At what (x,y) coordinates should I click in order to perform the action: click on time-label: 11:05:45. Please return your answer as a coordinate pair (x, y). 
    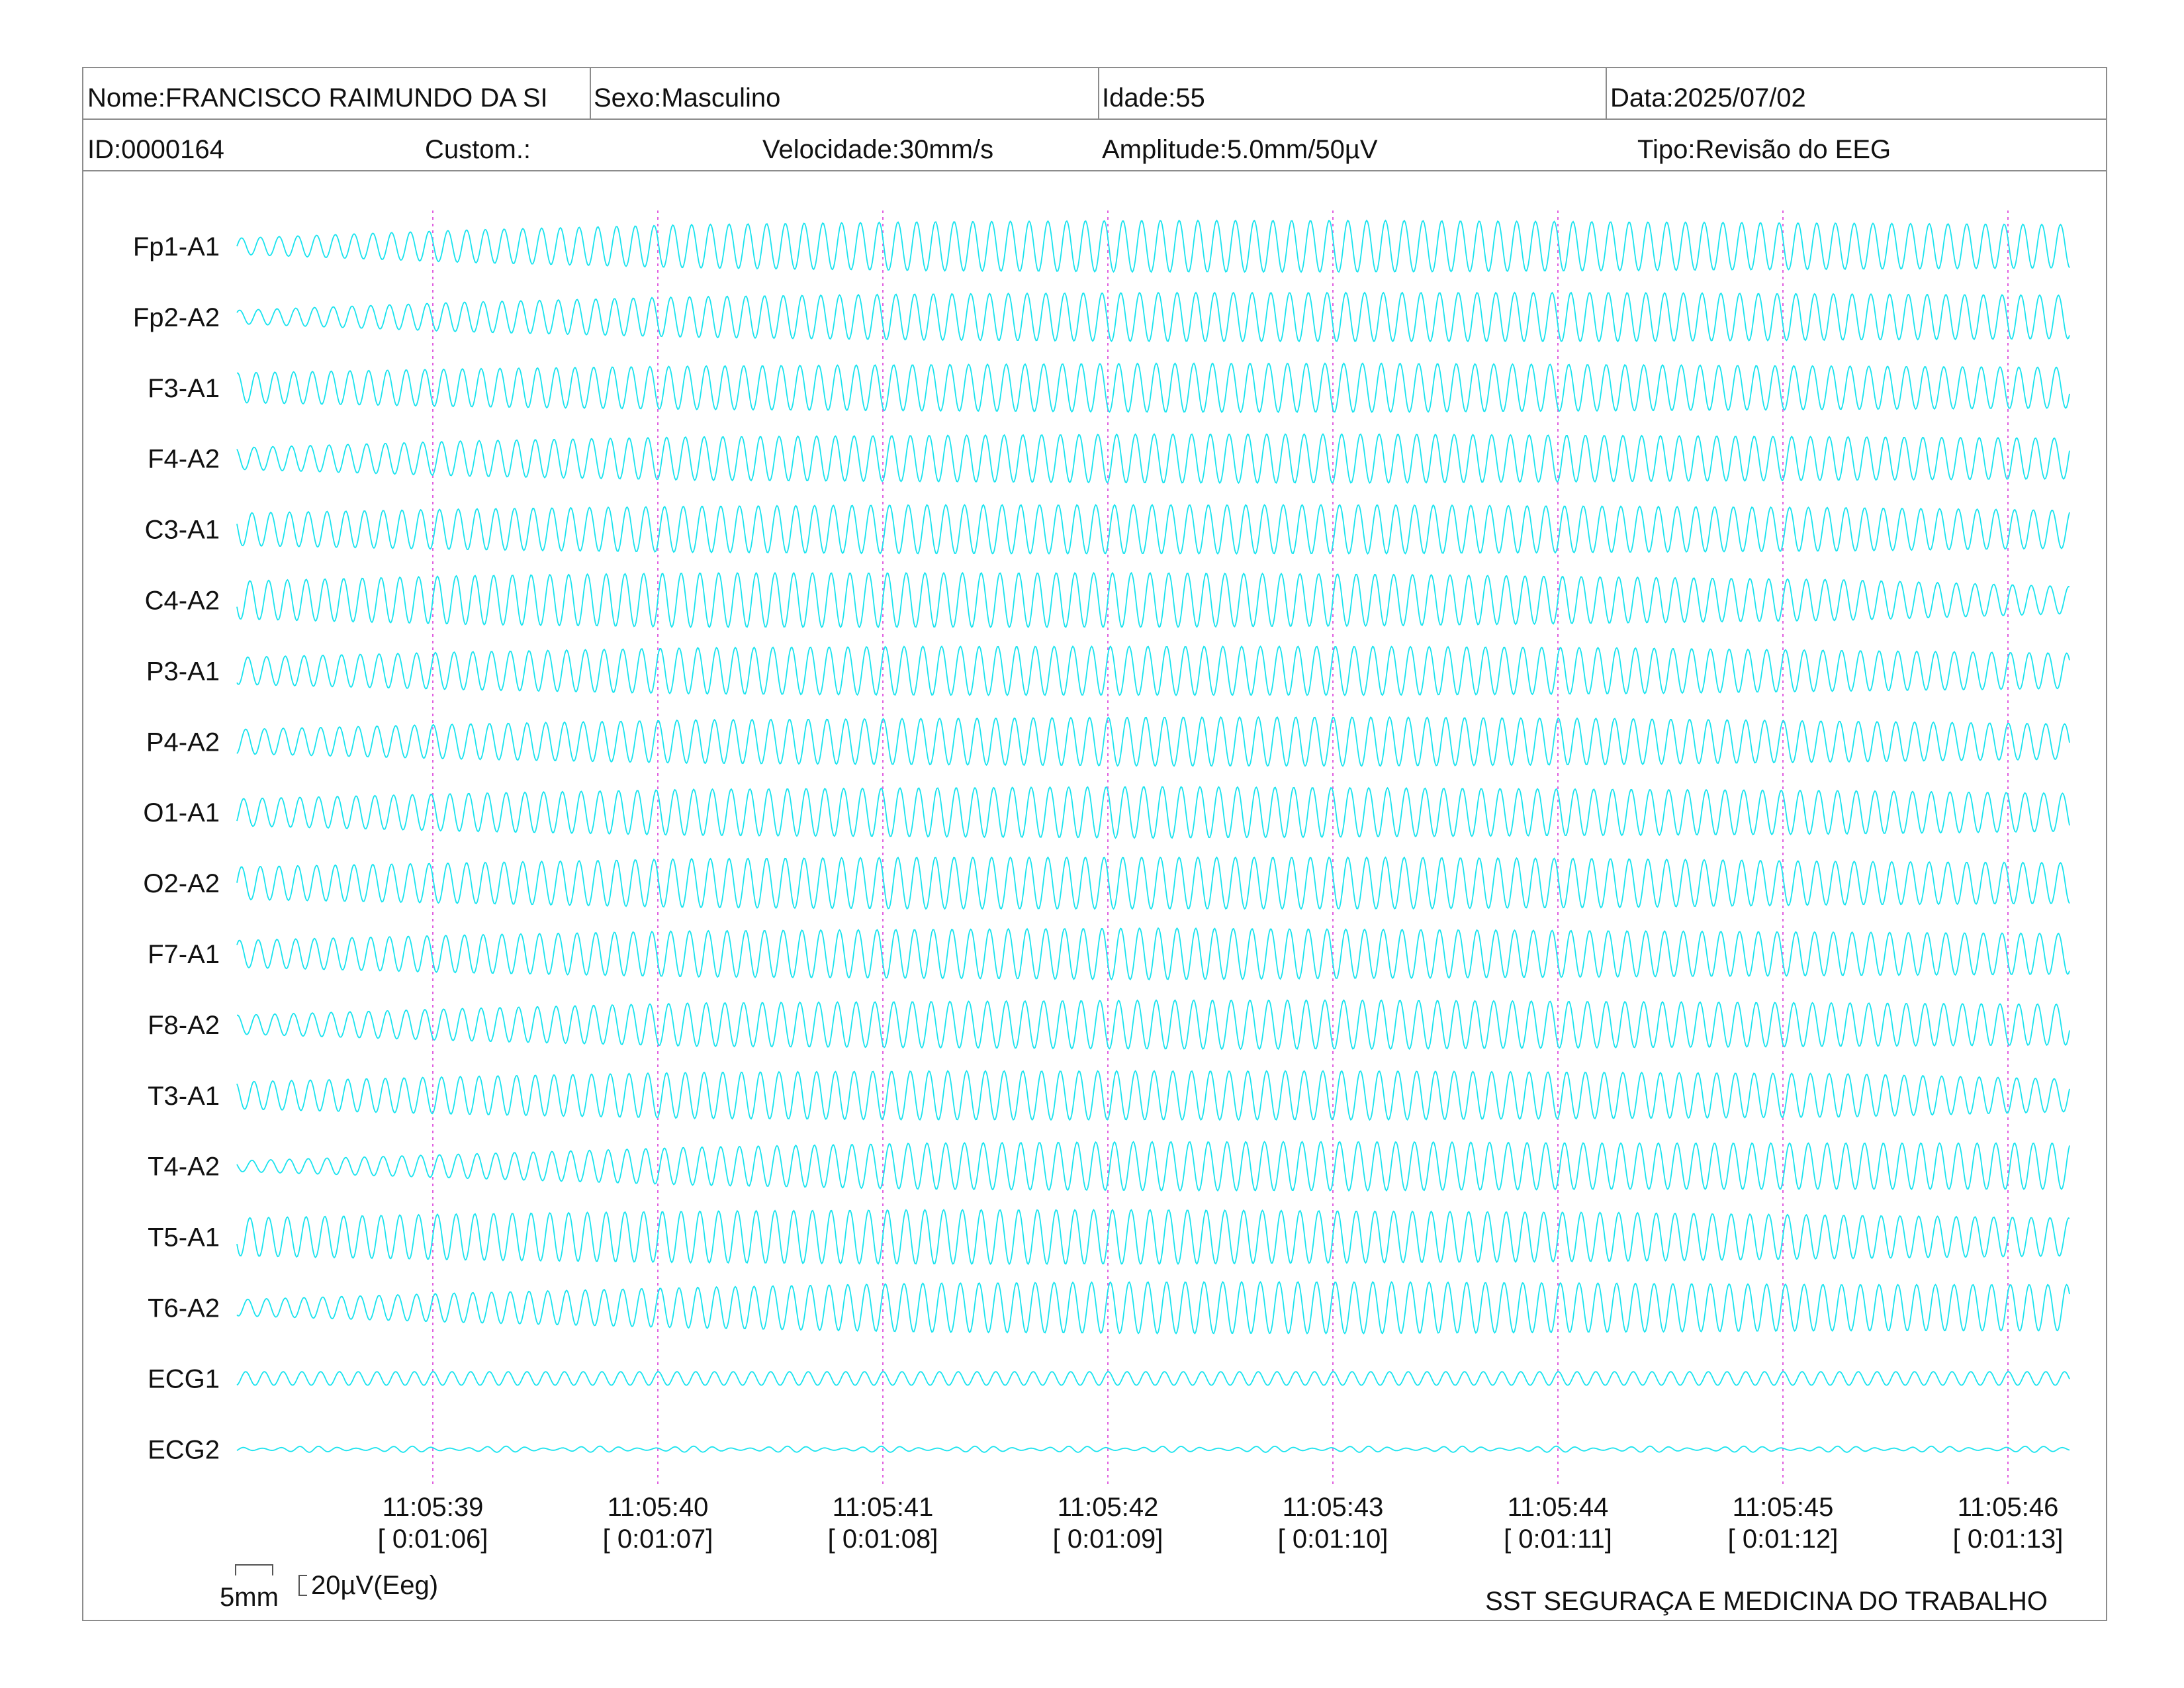
    Looking at the image, I should click on (1783, 1507).